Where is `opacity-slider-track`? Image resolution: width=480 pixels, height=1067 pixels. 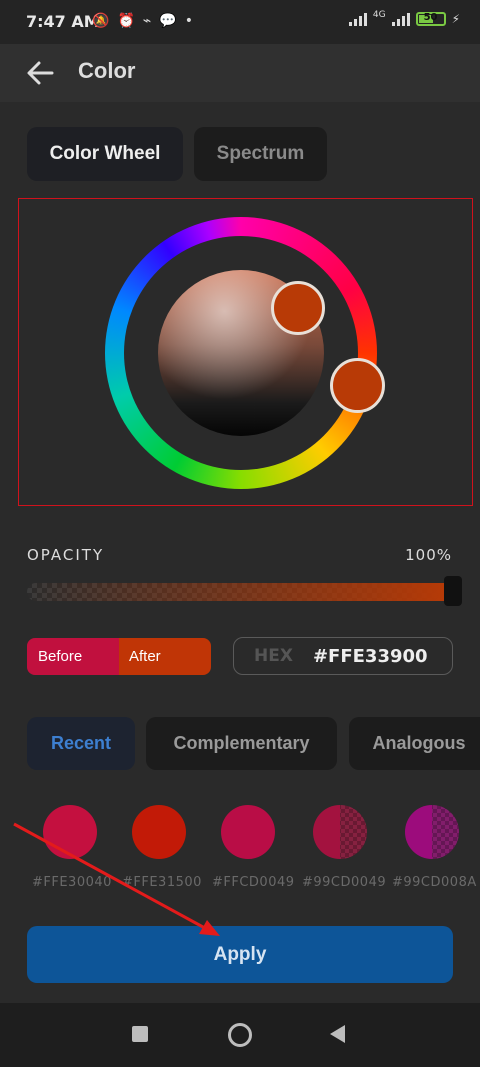
opacity-slider-track is located at coordinates (240, 592).